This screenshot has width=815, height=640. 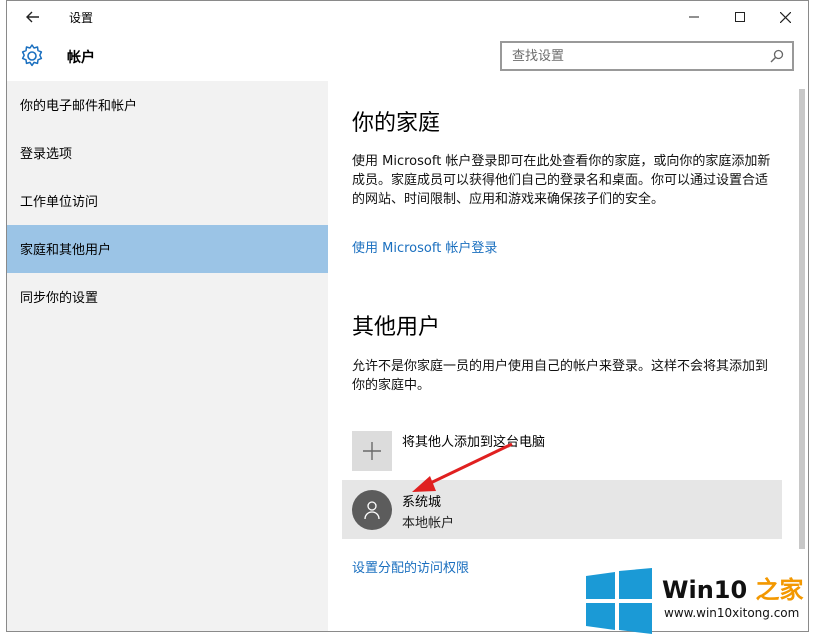 I want to click on search-icon, so click(x=777, y=56).